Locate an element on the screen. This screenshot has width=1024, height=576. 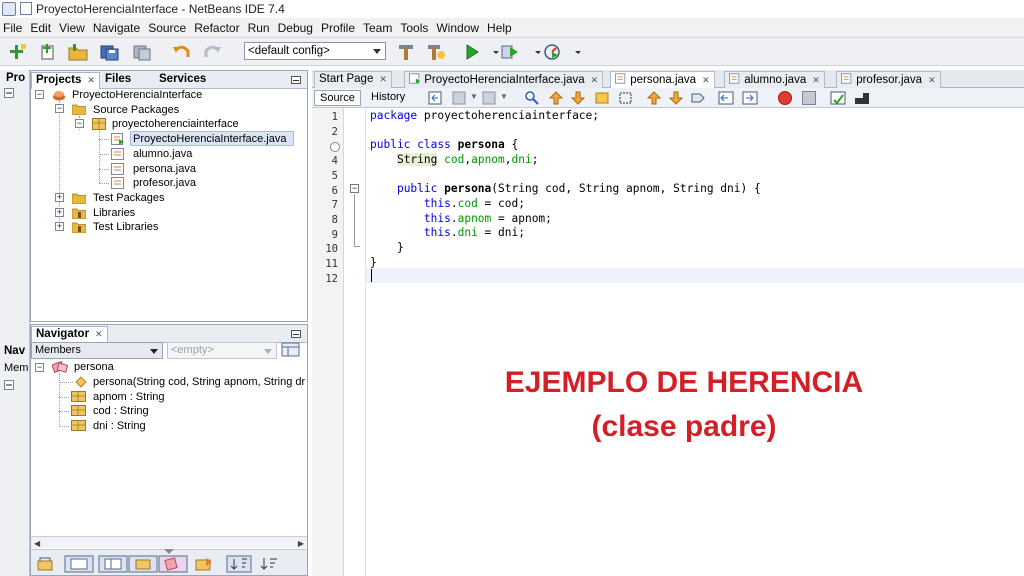
forward-icon is located at coordinates (490, 98).